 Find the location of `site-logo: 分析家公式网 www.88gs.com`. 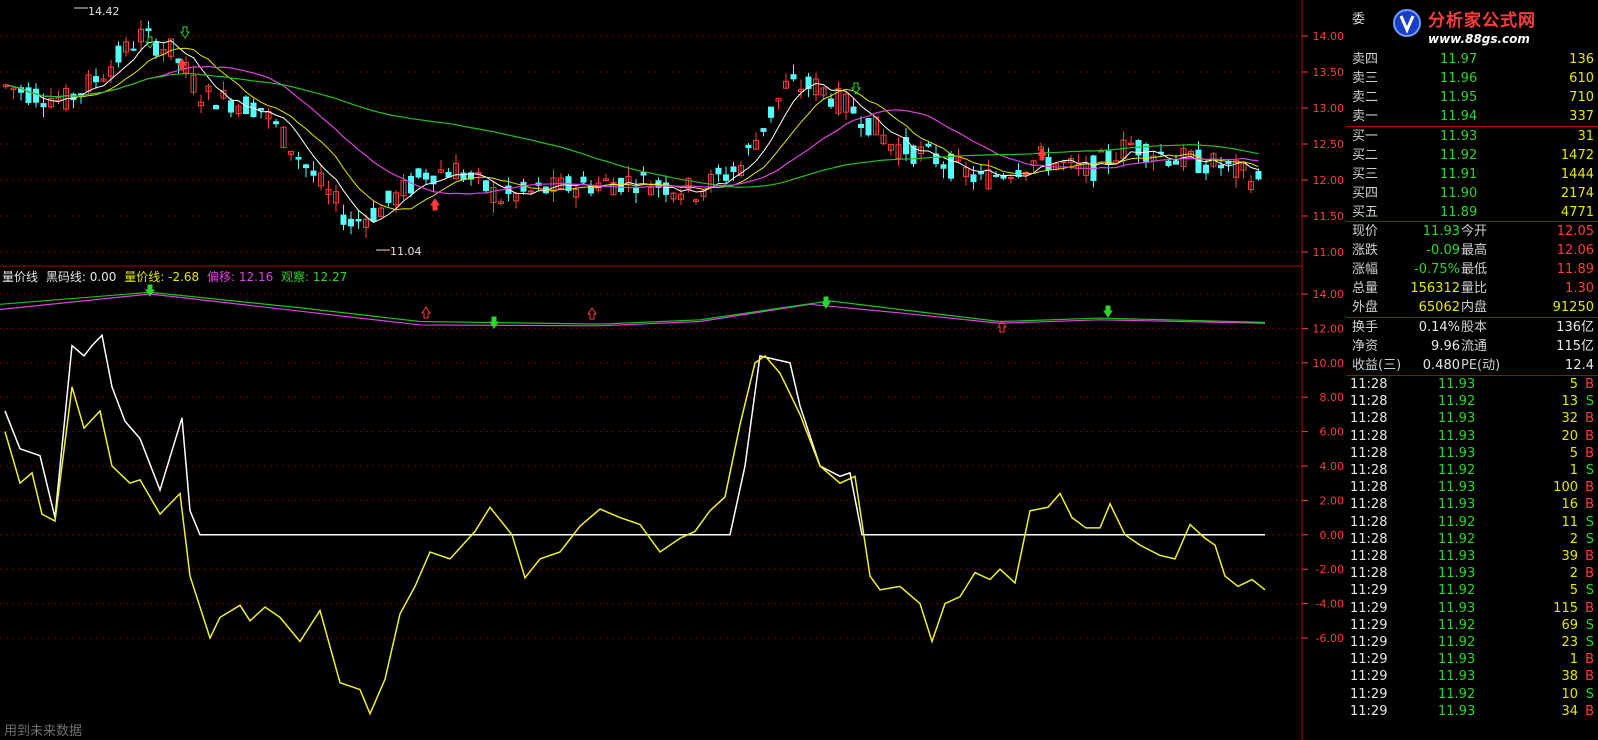

site-logo: 分析家公式网 www.88gs.com is located at coordinates (1485, 26).